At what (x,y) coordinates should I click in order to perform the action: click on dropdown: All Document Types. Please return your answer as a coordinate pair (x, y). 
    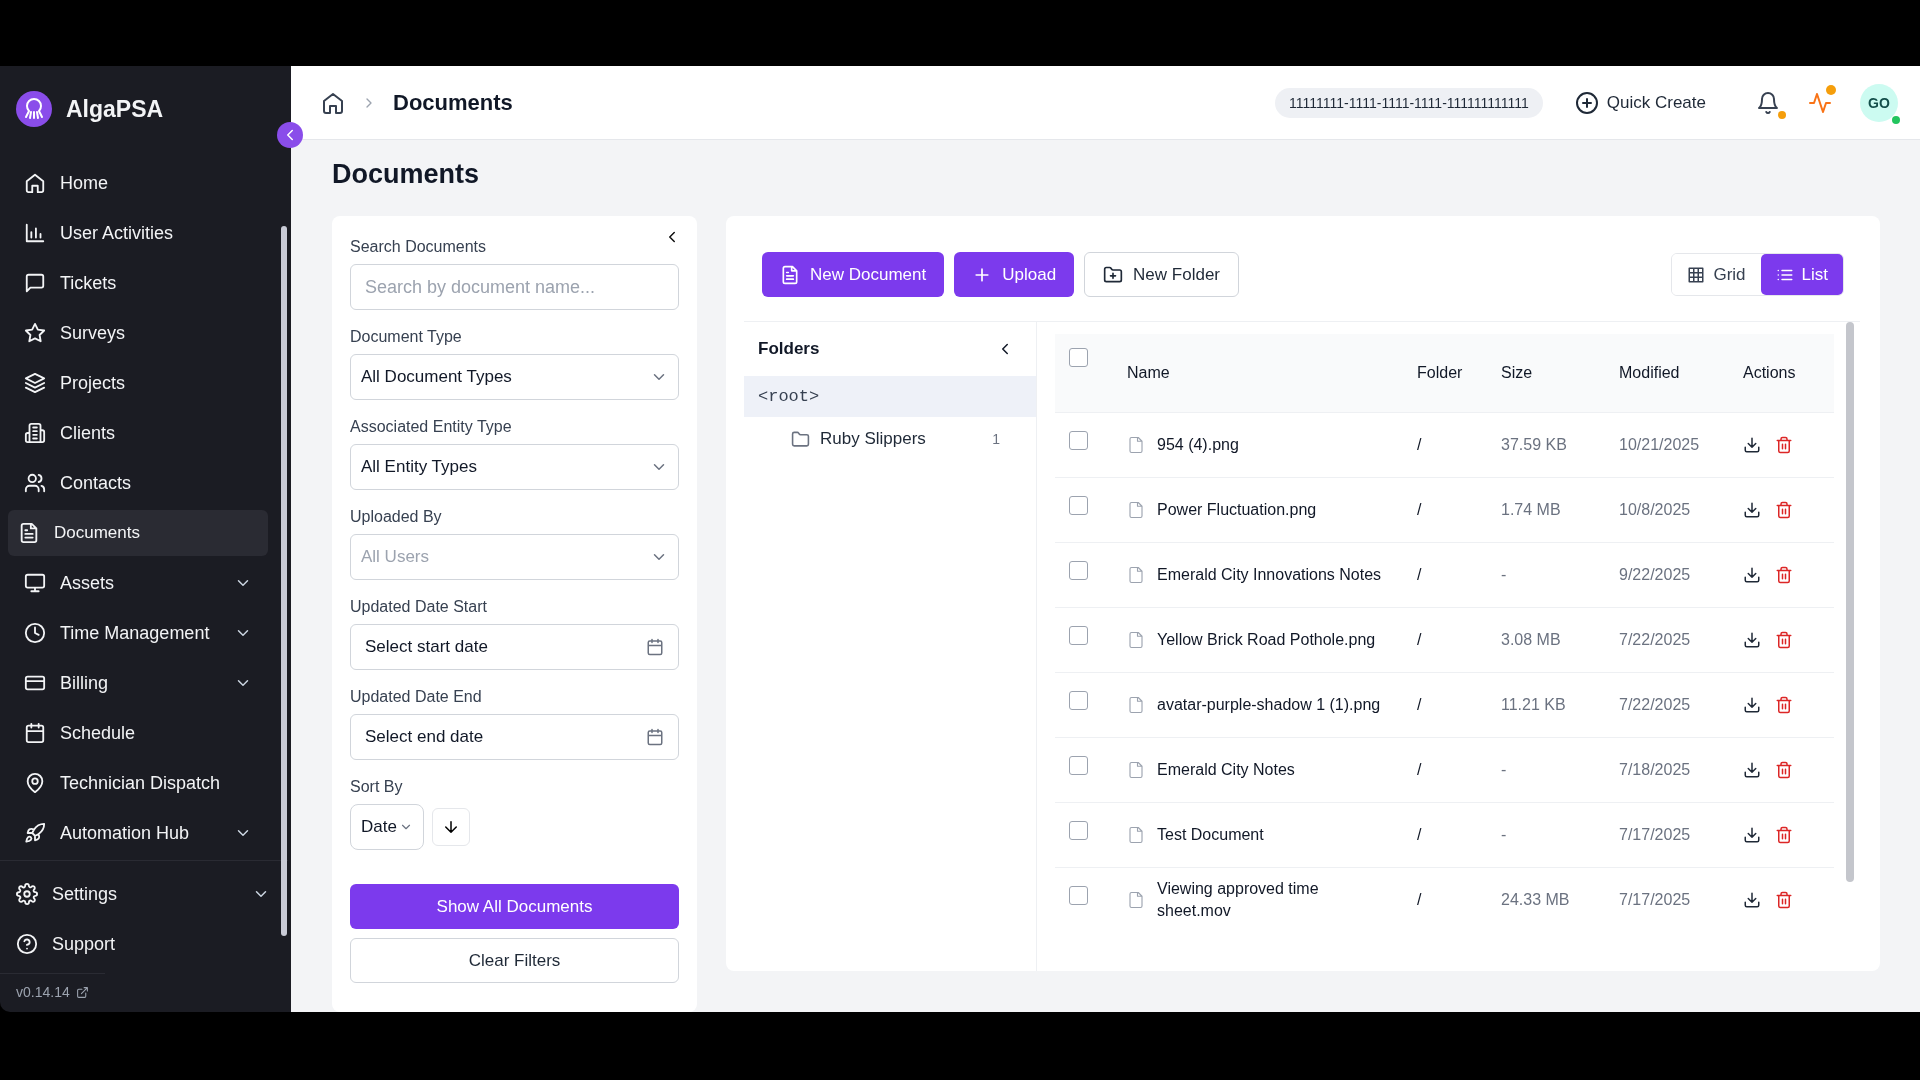
    Looking at the image, I should click on (514, 377).